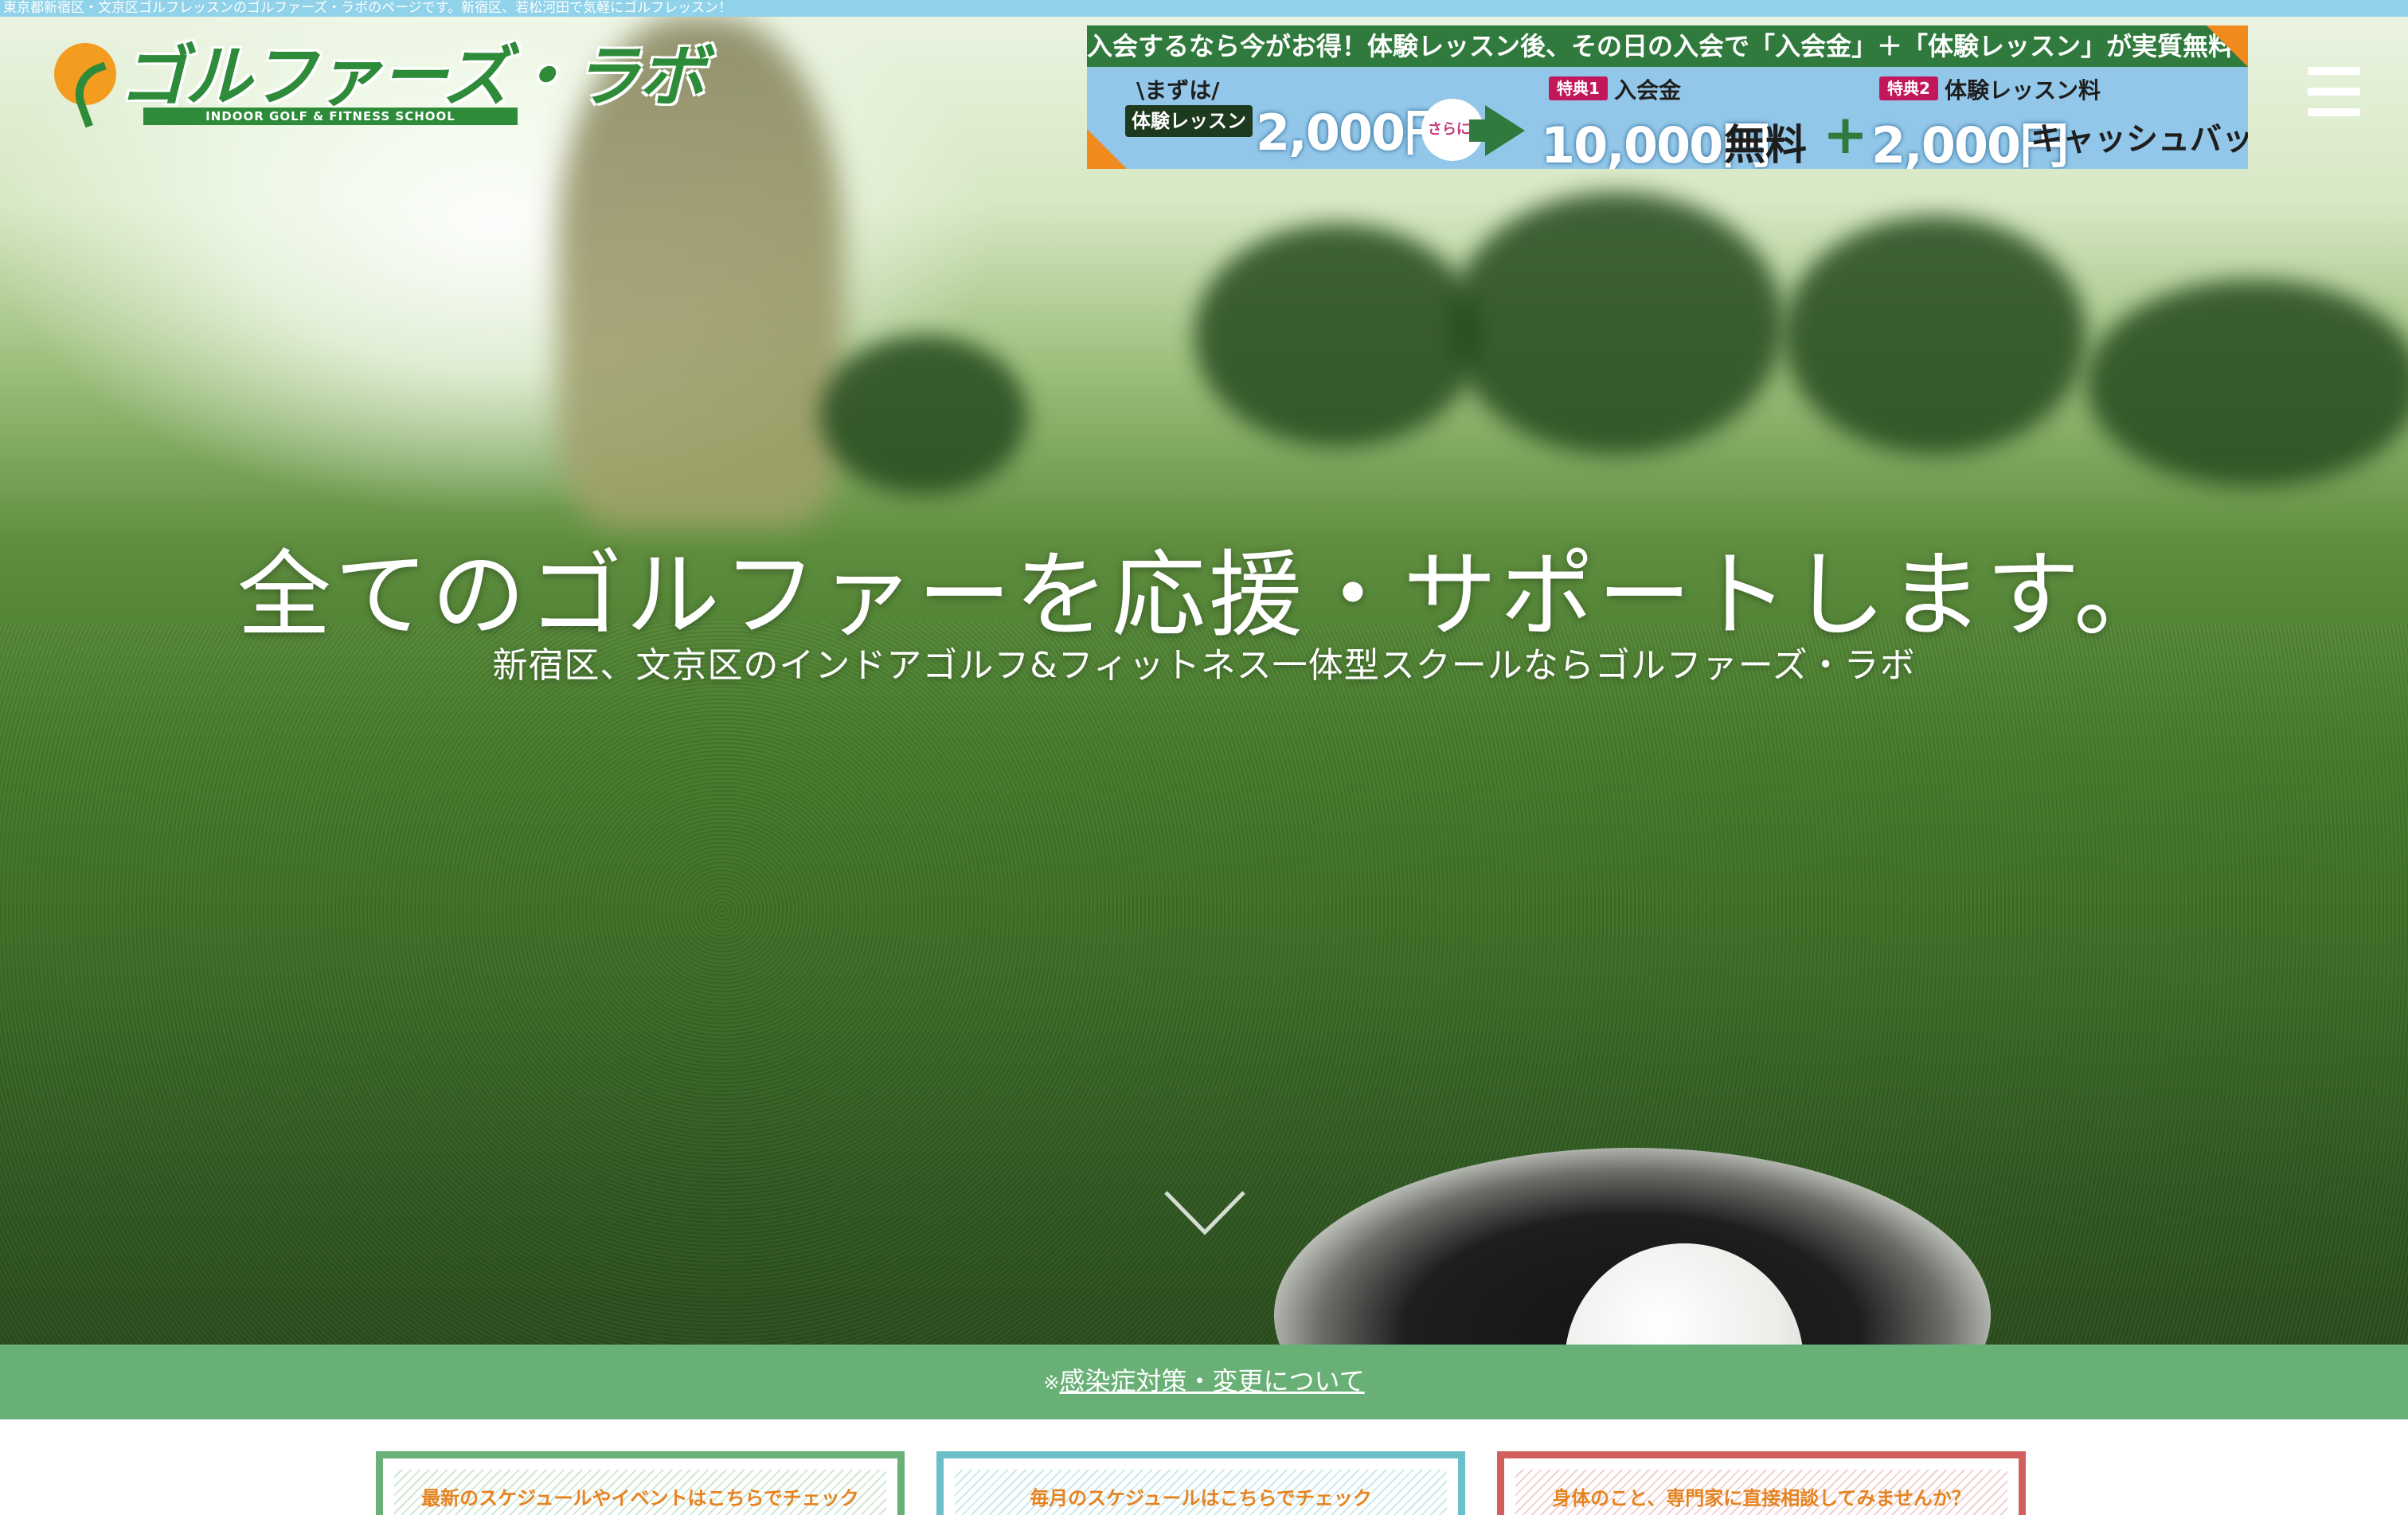 This screenshot has width=2408, height=1515. Describe the element at coordinates (1200, 1483) in the screenshot. I see `monthly-schedule-card: 毎月のスケジュールはこちらでチェック` at that location.